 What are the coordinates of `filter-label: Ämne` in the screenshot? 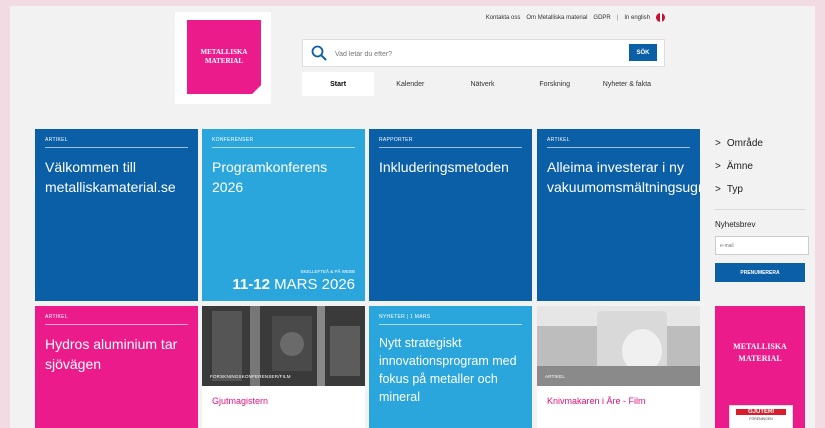 It's located at (739, 166).